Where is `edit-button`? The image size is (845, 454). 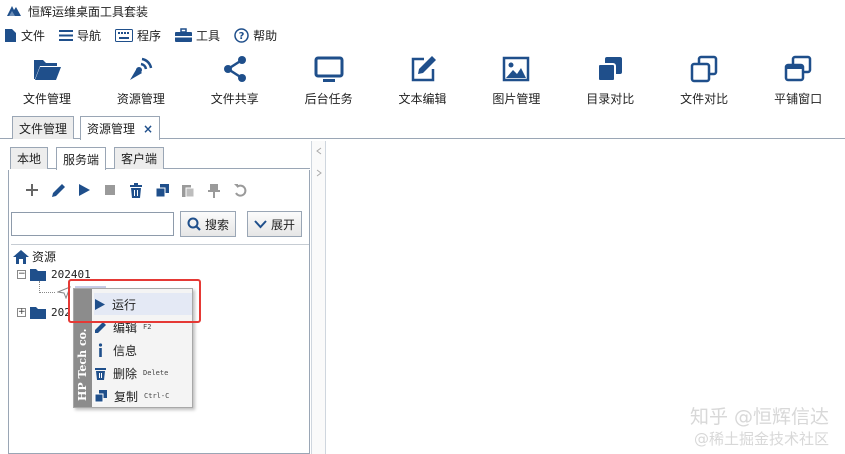 edit-button is located at coordinates (58, 190).